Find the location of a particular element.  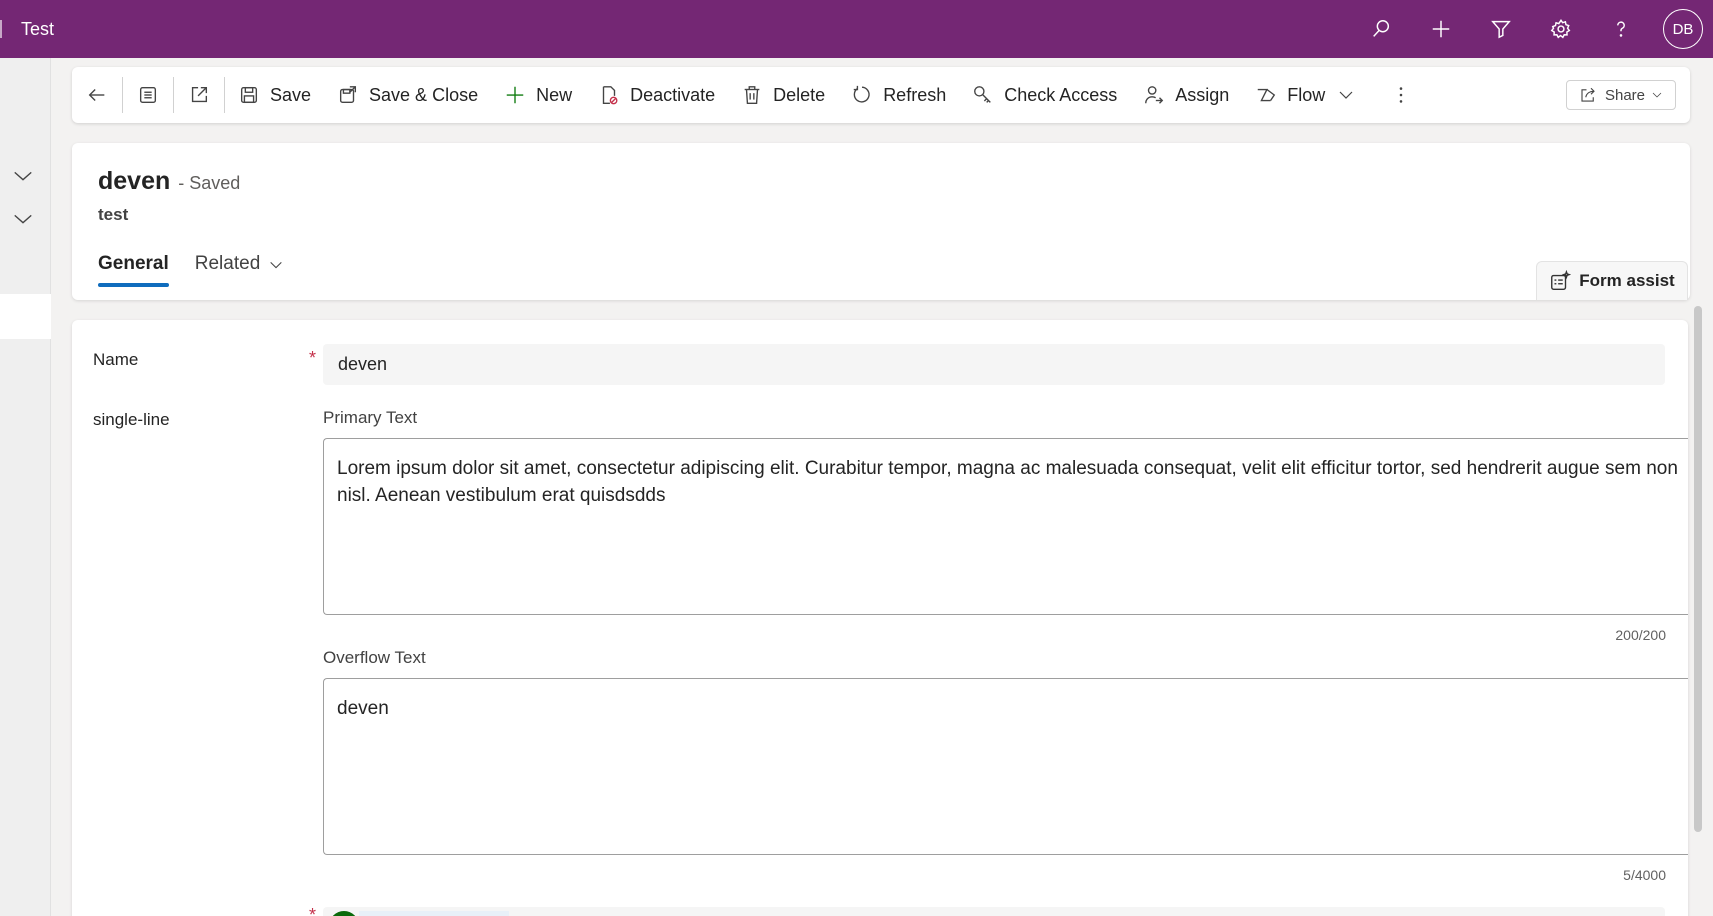

tab-general-label: General is located at coordinates (133, 263).